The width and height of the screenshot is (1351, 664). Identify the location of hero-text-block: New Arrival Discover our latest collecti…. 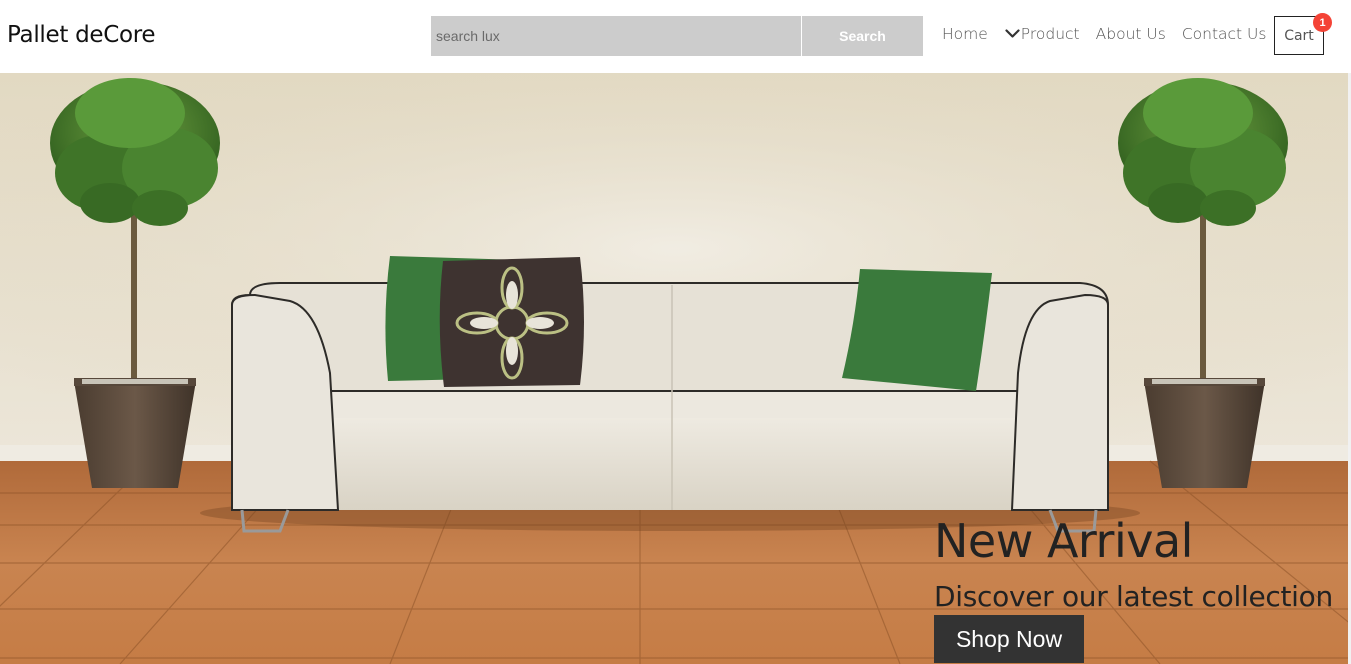
(1139, 563).